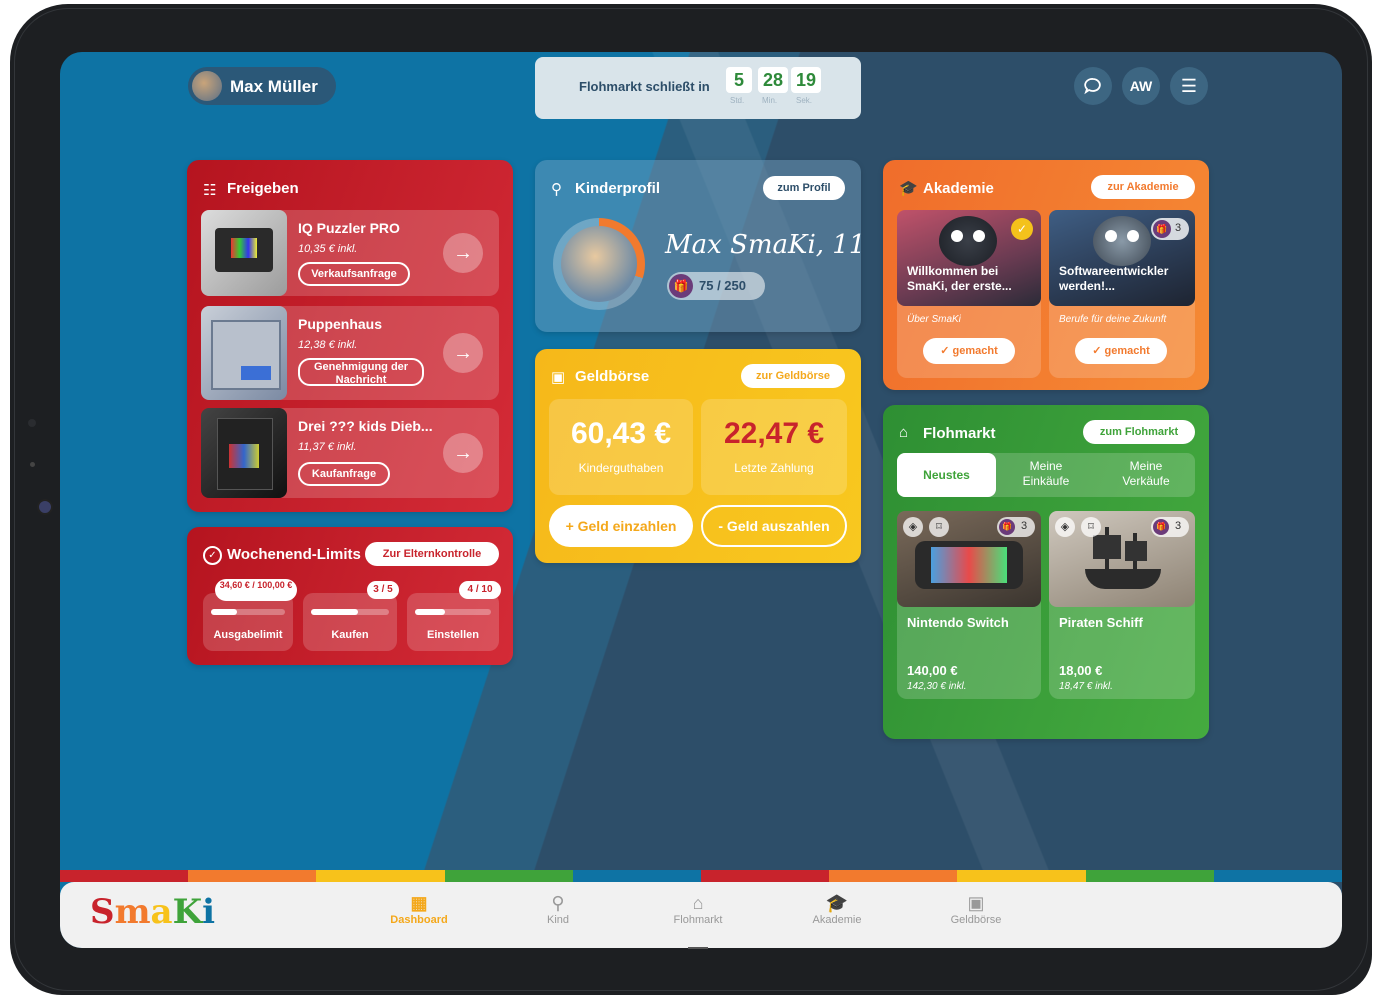  Describe the element at coordinates (774, 447) in the screenshot. I see `last-payment-tile: 22,47 € Letzte Zahlung` at that location.